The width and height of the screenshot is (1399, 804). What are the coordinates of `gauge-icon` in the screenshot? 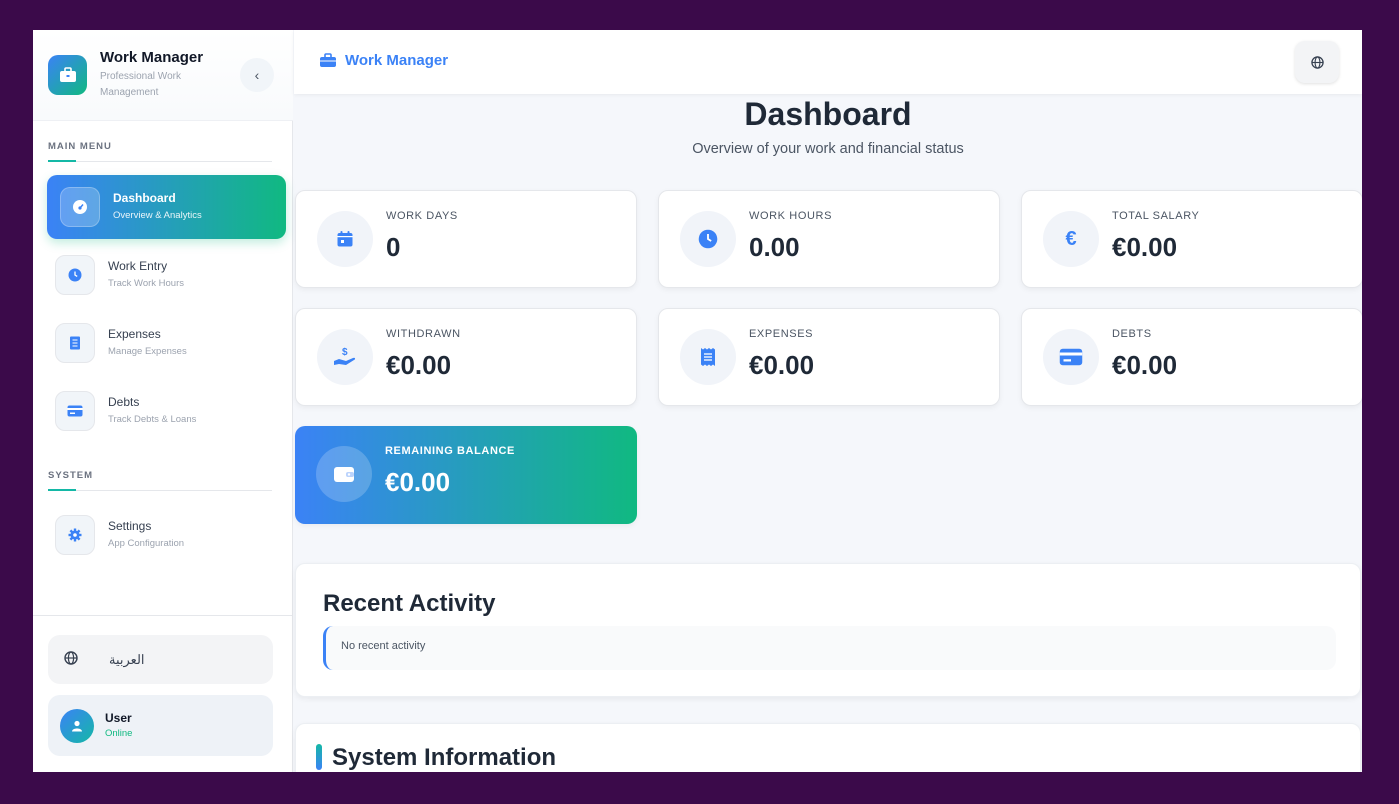 It's located at (80, 207).